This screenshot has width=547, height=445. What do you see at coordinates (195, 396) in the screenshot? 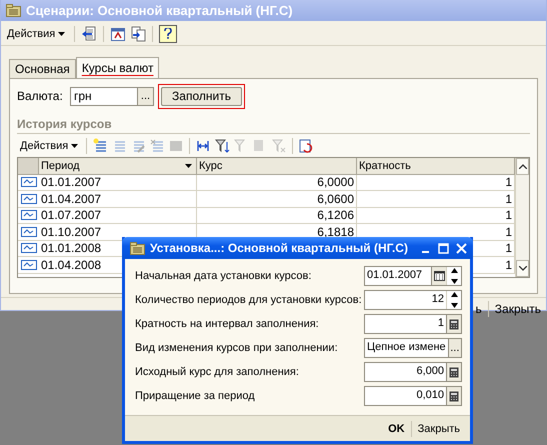
I see `field-label: Приращение за период` at bounding box center [195, 396].